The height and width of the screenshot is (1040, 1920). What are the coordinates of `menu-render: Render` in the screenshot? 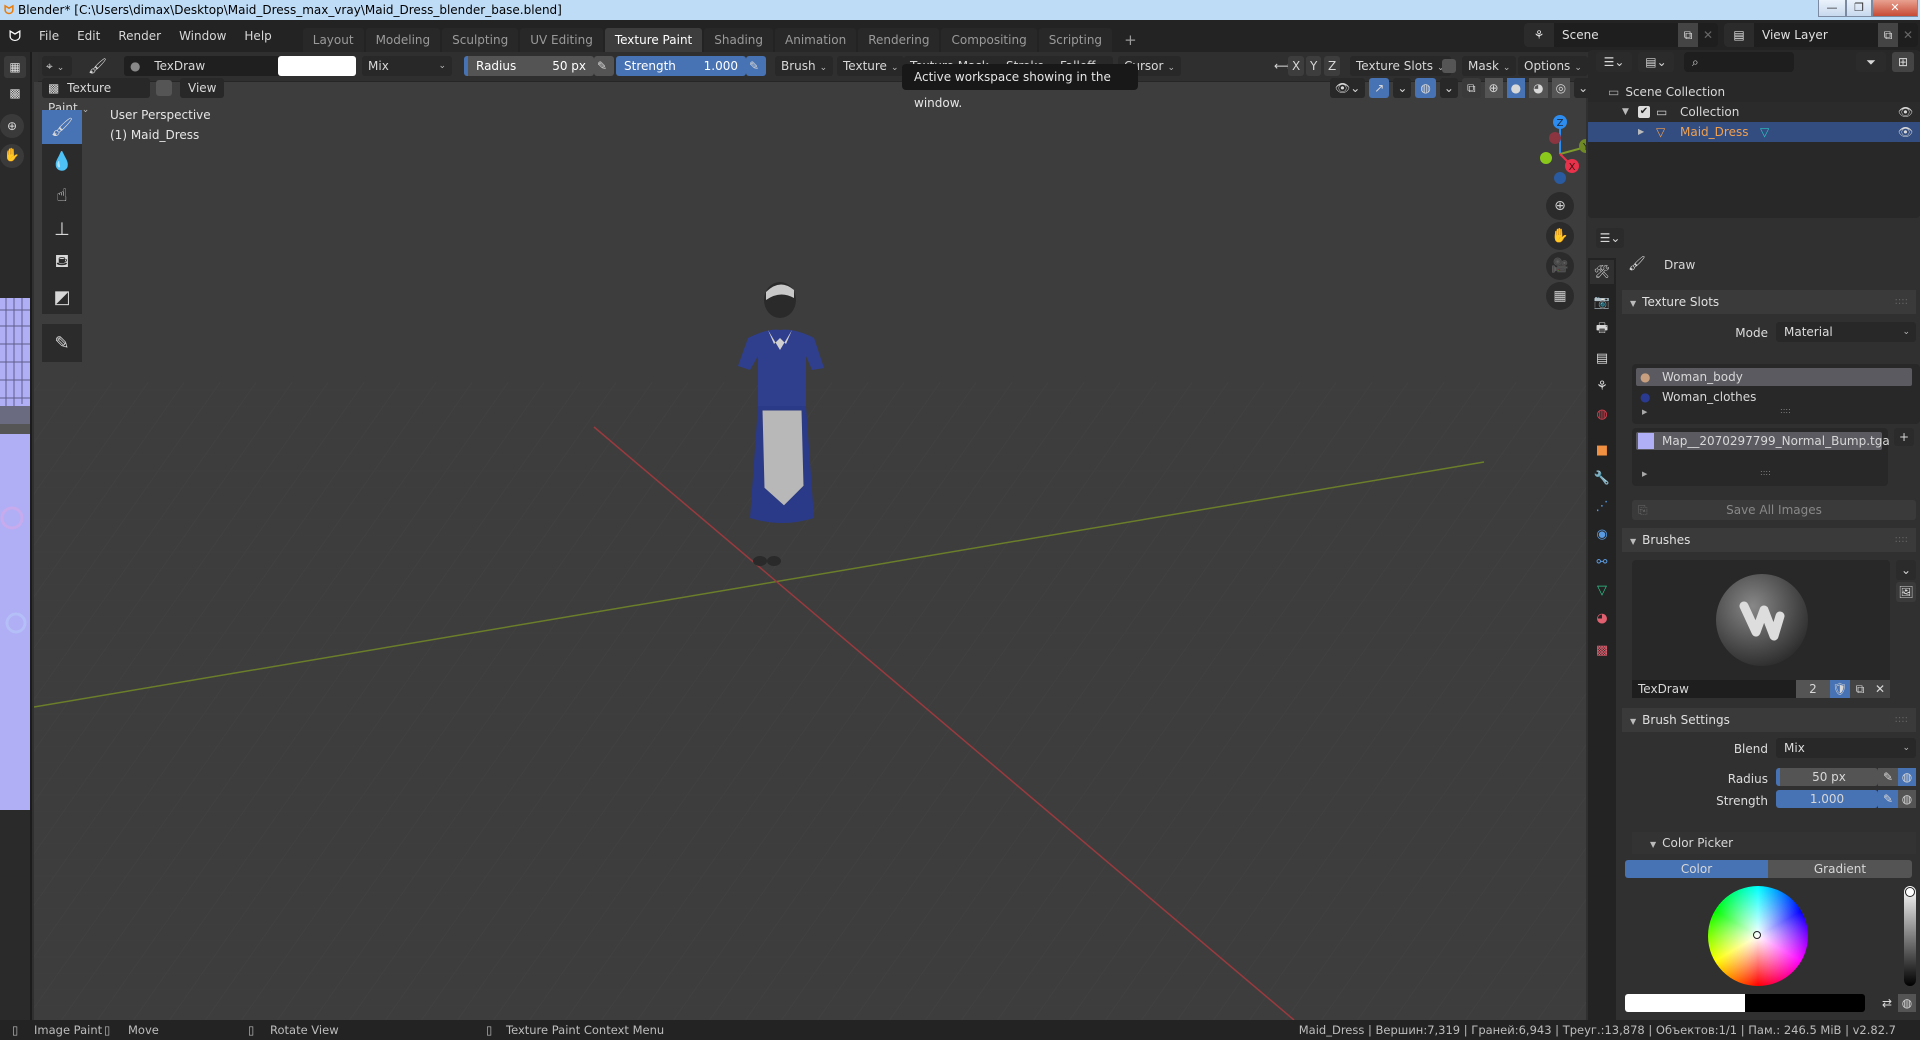 It's located at (139, 36).